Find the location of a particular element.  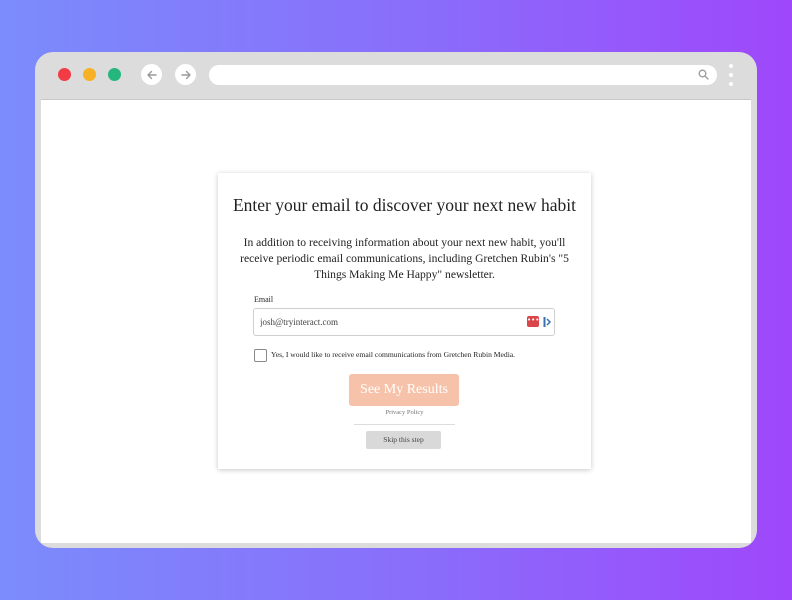

browser-toolbar is located at coordinates (396, 75).